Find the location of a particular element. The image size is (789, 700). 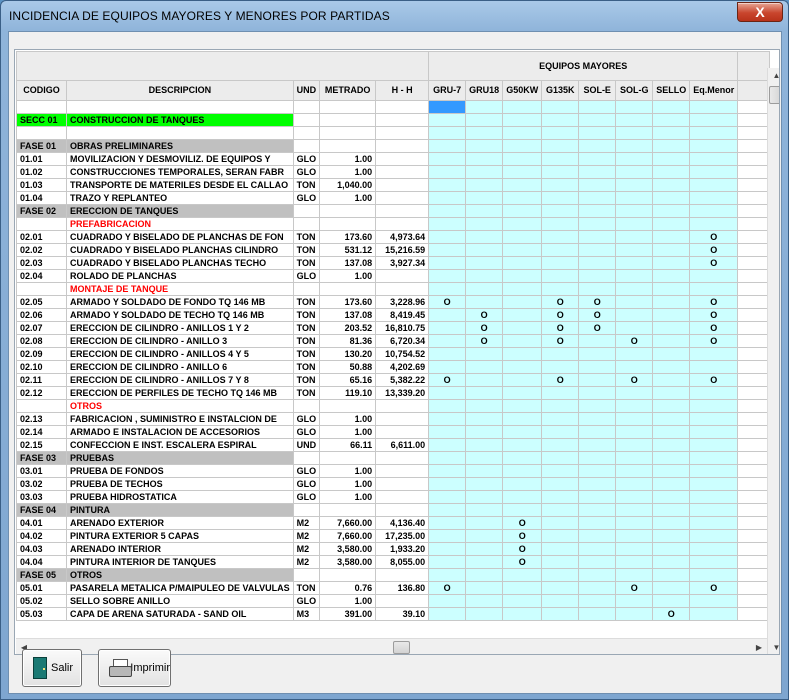

descripcion-cell: CONSTRUCCIONES TEMPORALES, SERAN FABR is located at coordinates (180, 172).